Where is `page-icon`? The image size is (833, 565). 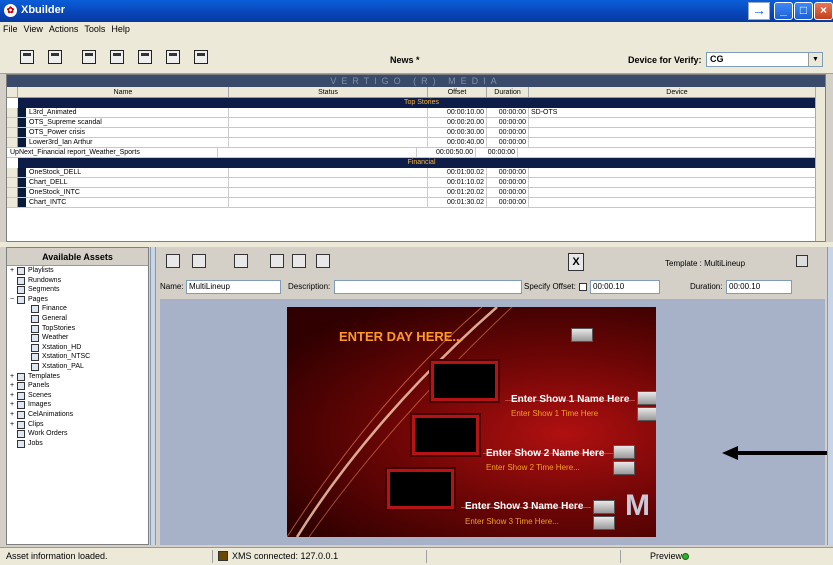 page-icon is located at coordinates (241, 261).